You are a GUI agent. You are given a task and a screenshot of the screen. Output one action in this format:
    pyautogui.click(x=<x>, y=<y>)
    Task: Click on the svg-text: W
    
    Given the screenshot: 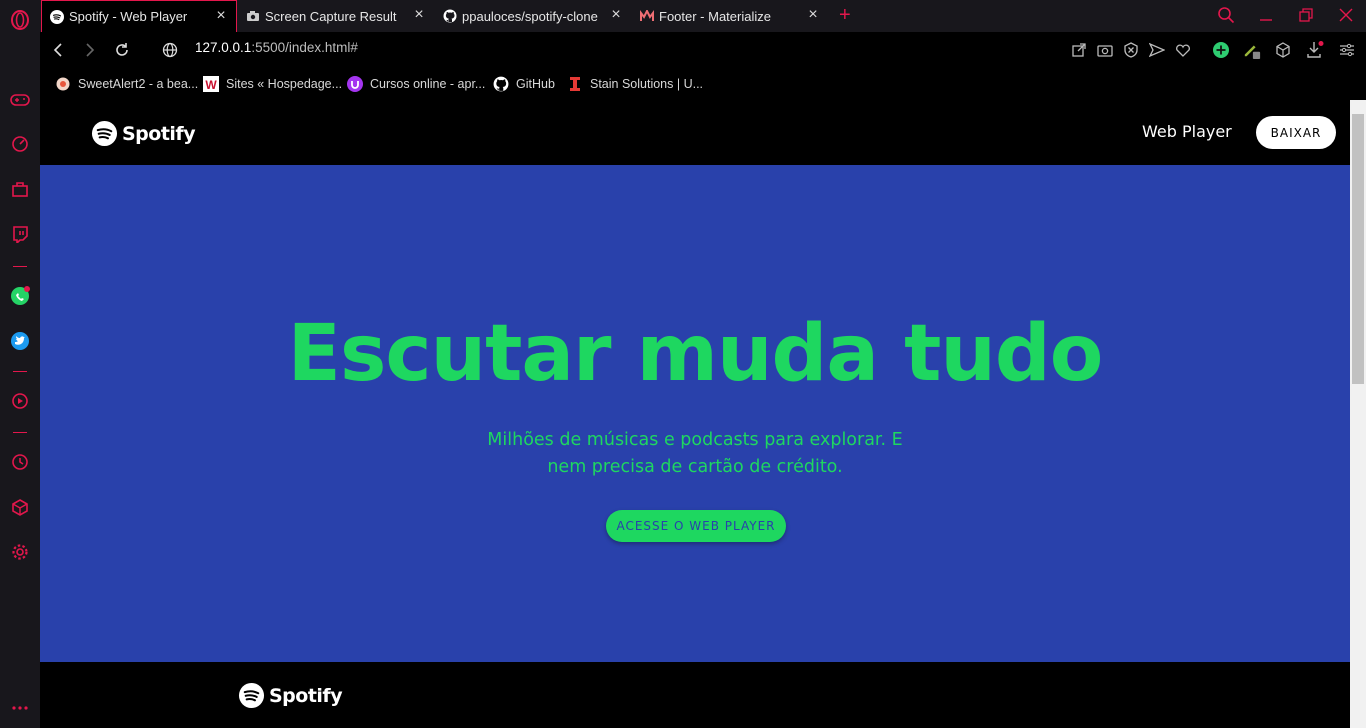 What is the action you would take?
    pyautogui.click(x=211, y=85)
    